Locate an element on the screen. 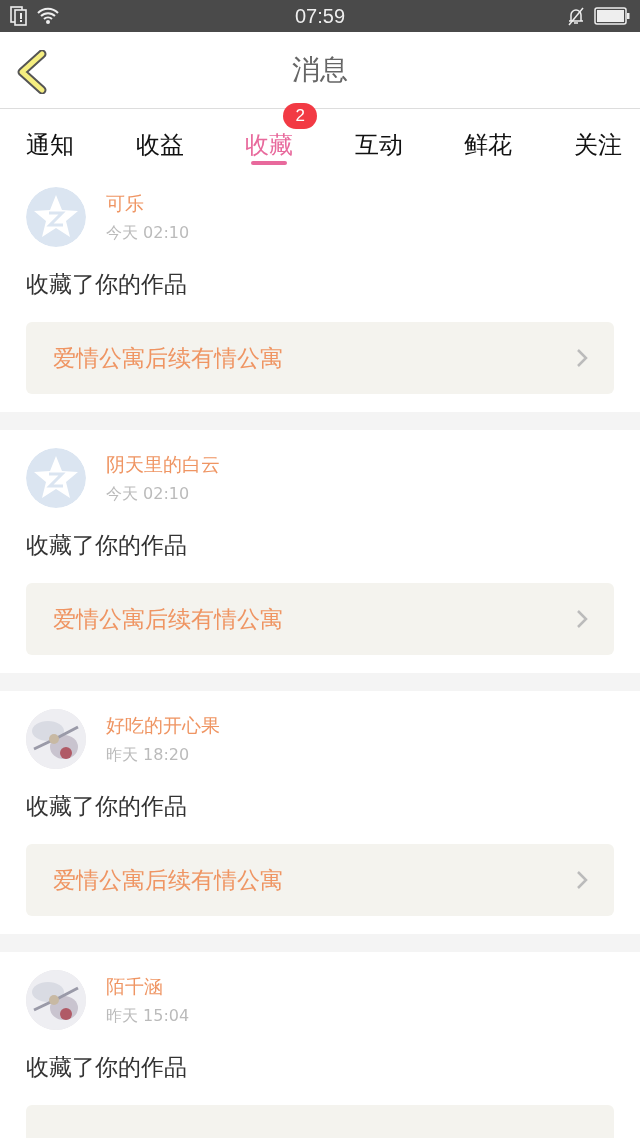 The height and width of the screenshot is (1138, 640). back-button is located at coordinates (32, 73).